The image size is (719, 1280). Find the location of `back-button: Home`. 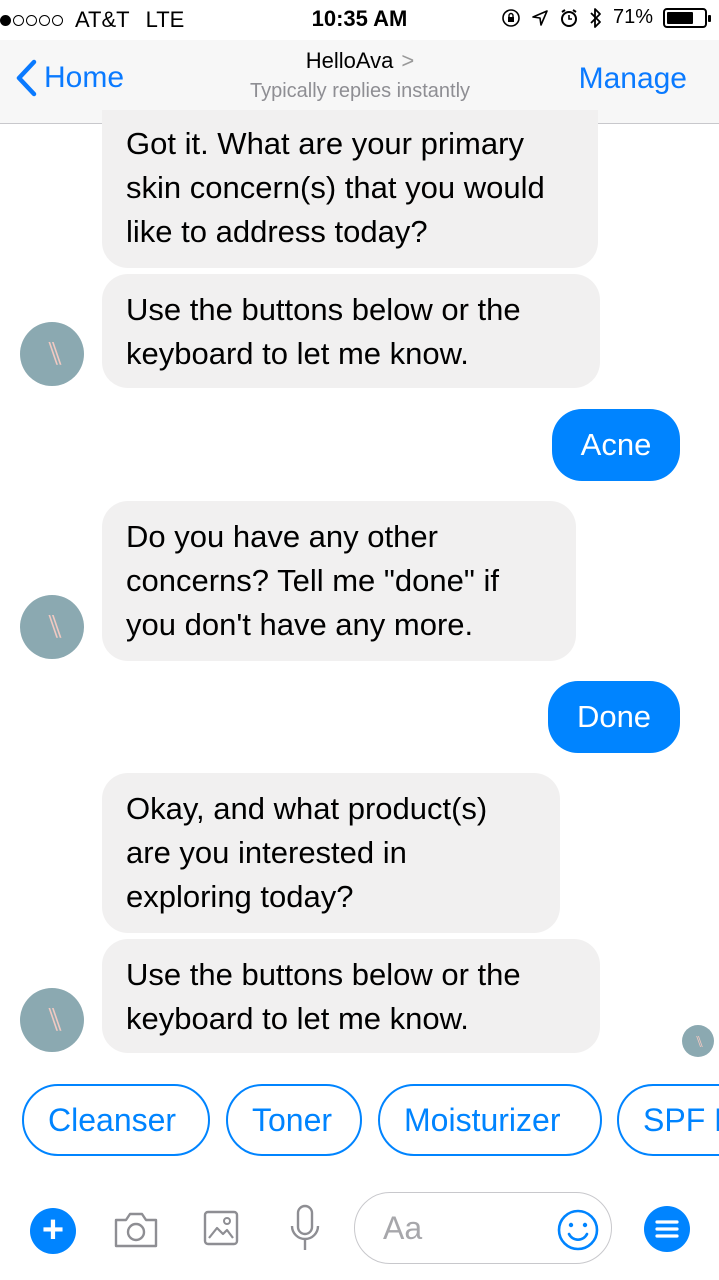

back-button: Home is located at coordinates (69, 78).